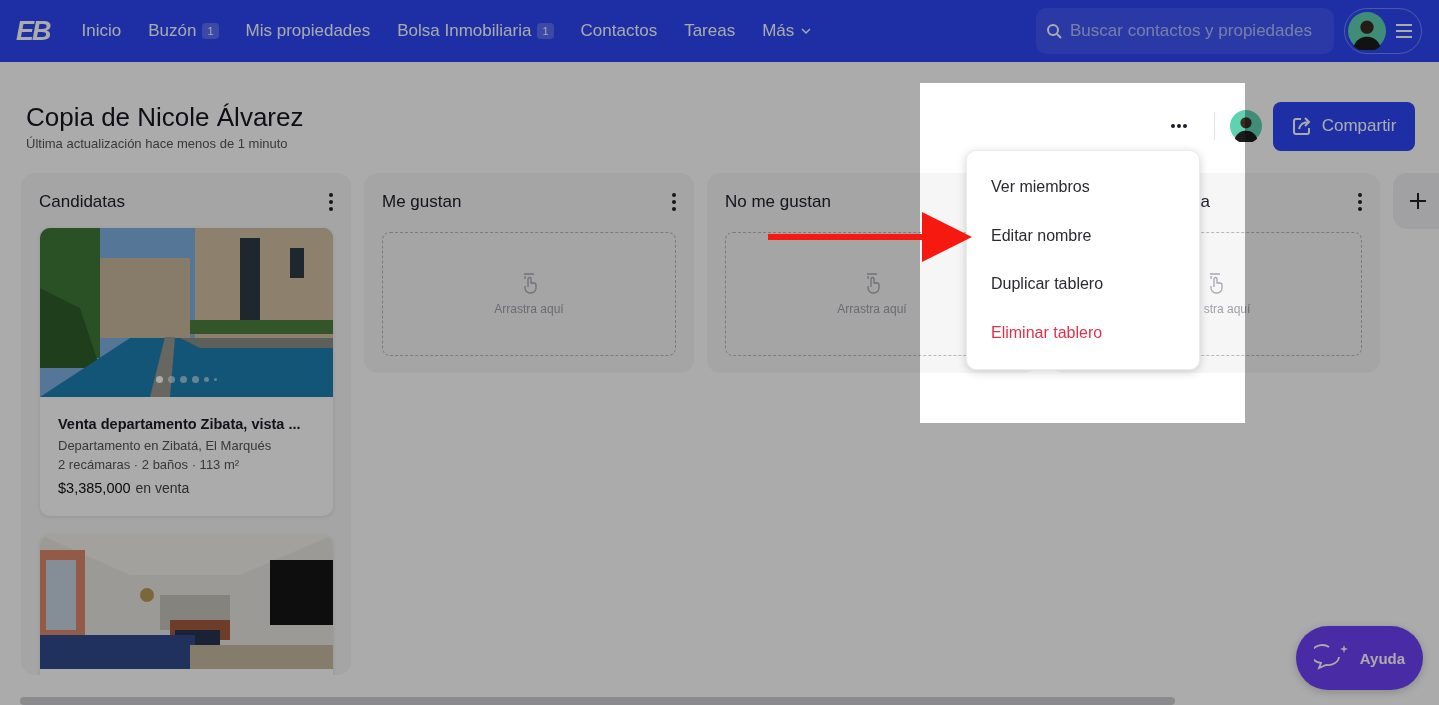  I want to click on listing-price: $3,385,000, so click(94, 488).